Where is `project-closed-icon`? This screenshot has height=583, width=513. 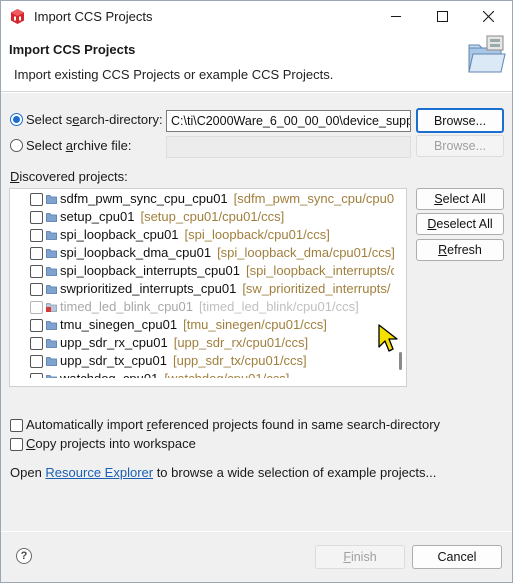 project-closed-icon is located at coordinates (51, 307).